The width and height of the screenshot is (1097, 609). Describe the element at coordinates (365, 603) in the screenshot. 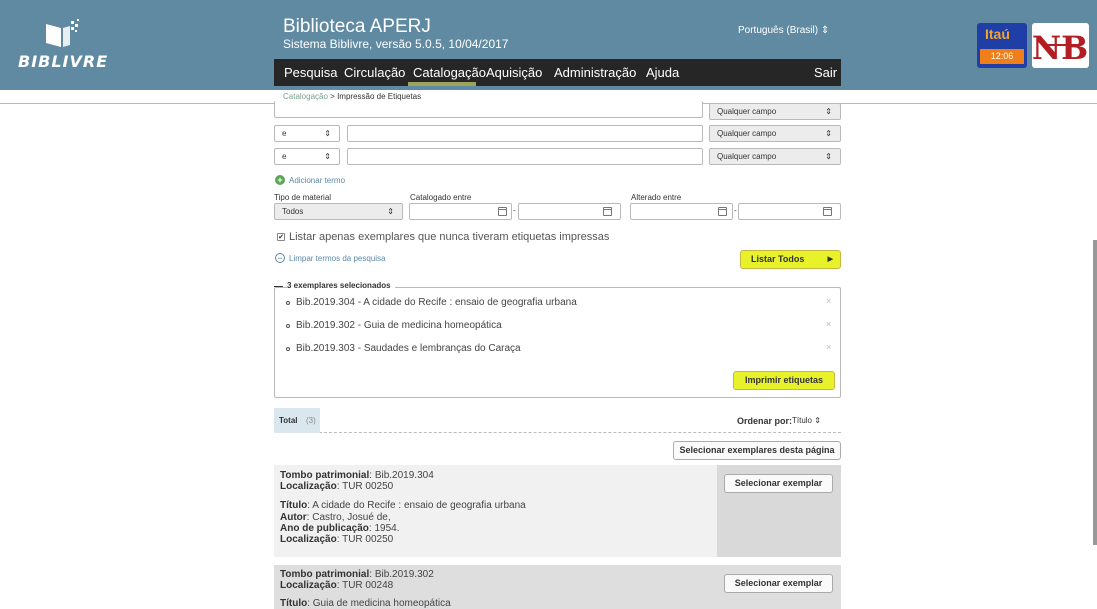

I see `title-line: Título: Guia de medicina homeopática` at that location.